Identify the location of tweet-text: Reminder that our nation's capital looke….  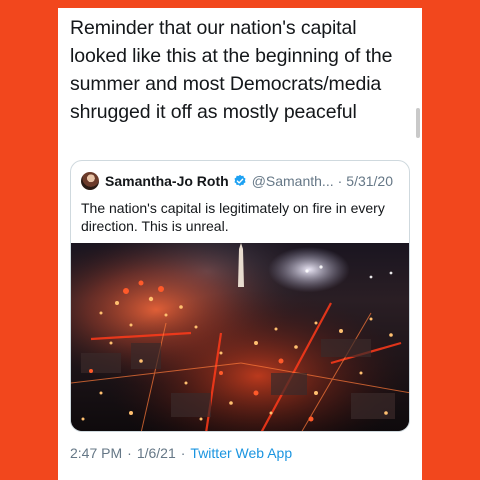
(231, 70).